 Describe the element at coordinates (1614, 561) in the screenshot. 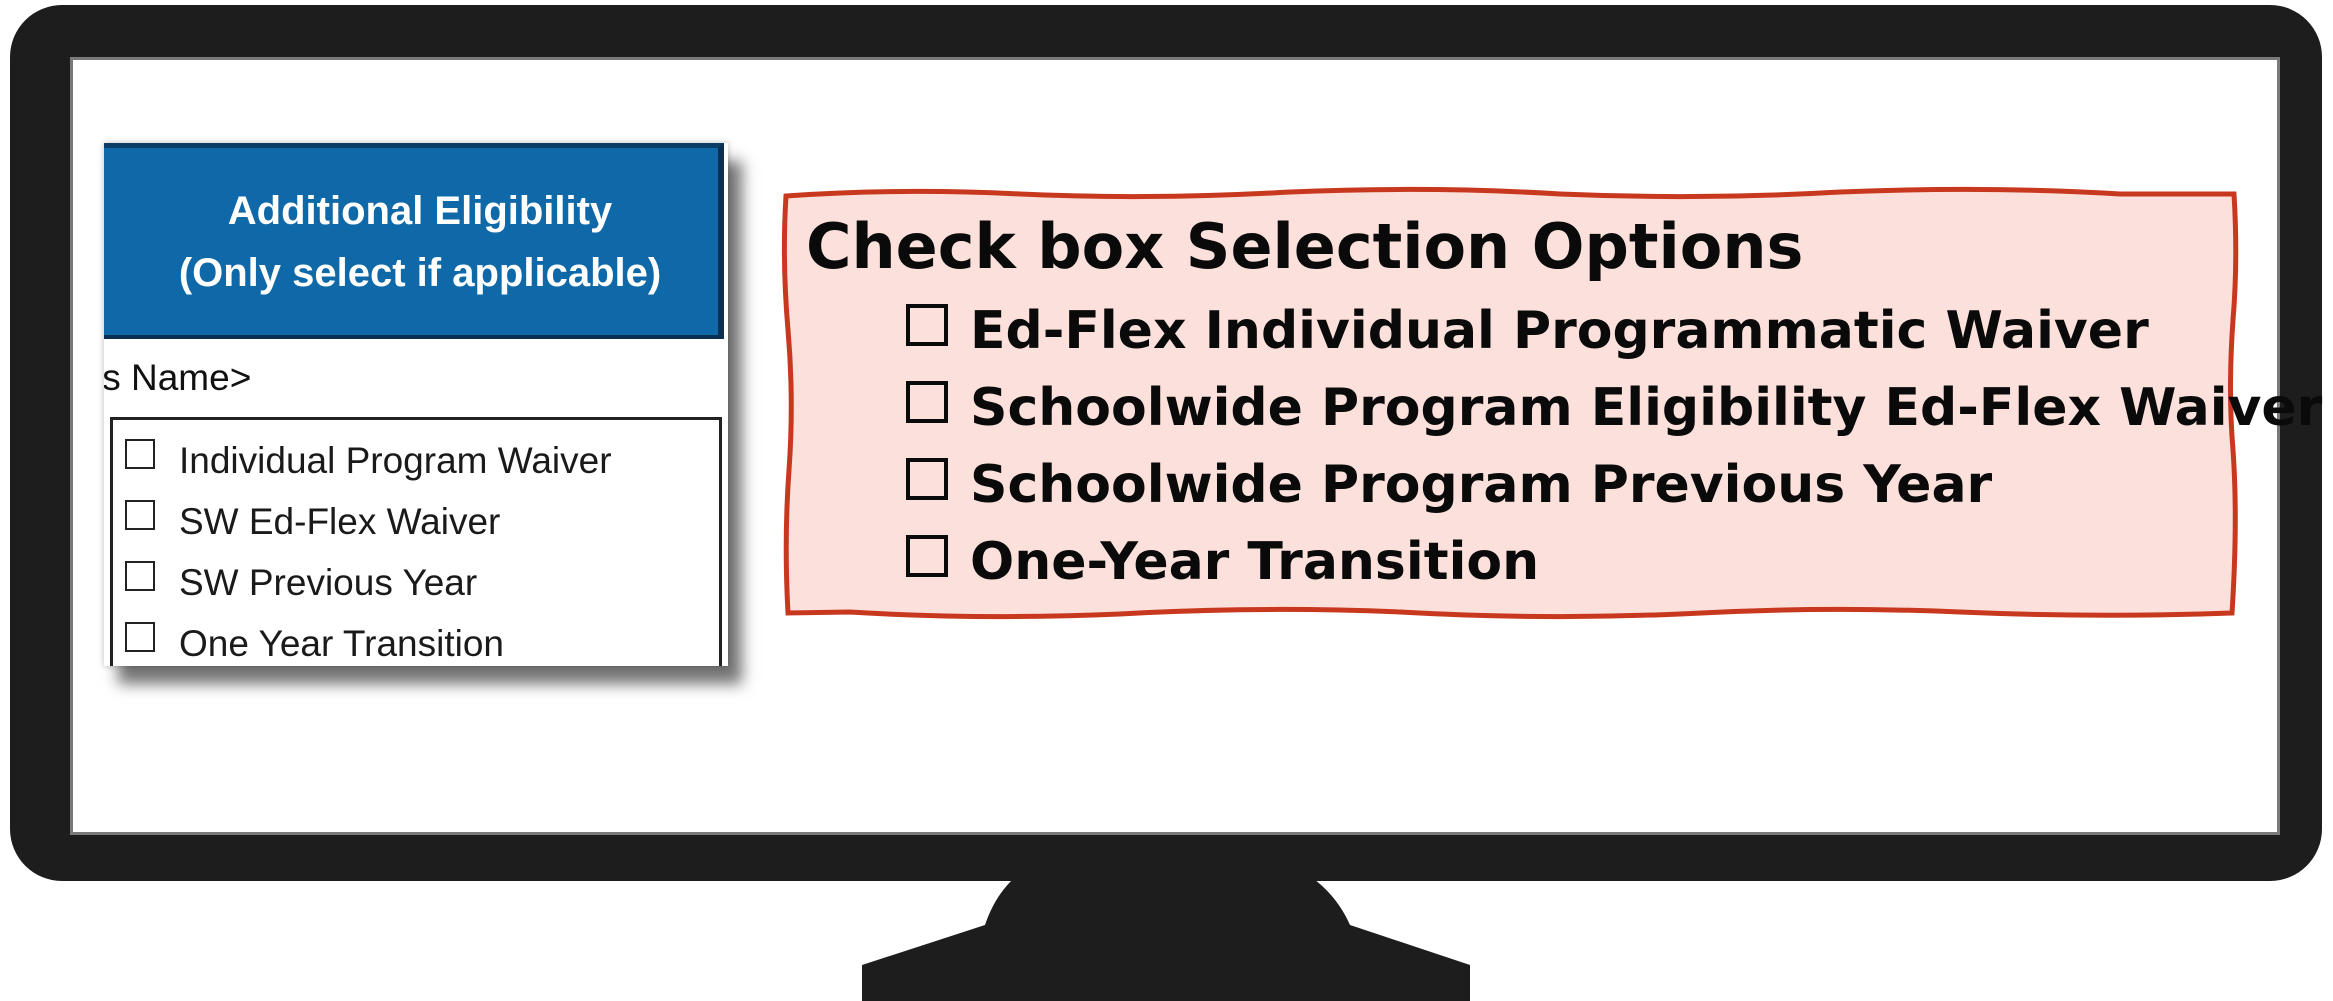

I see `callout-option-one-year-transition: One-Year Transition` at that location.